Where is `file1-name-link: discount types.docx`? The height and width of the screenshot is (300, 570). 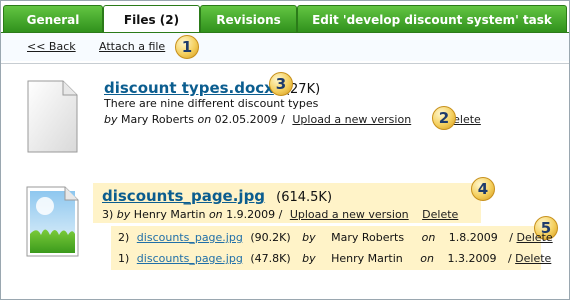 file1-name-link: discount types.docx is located at coordinates (189, 88).